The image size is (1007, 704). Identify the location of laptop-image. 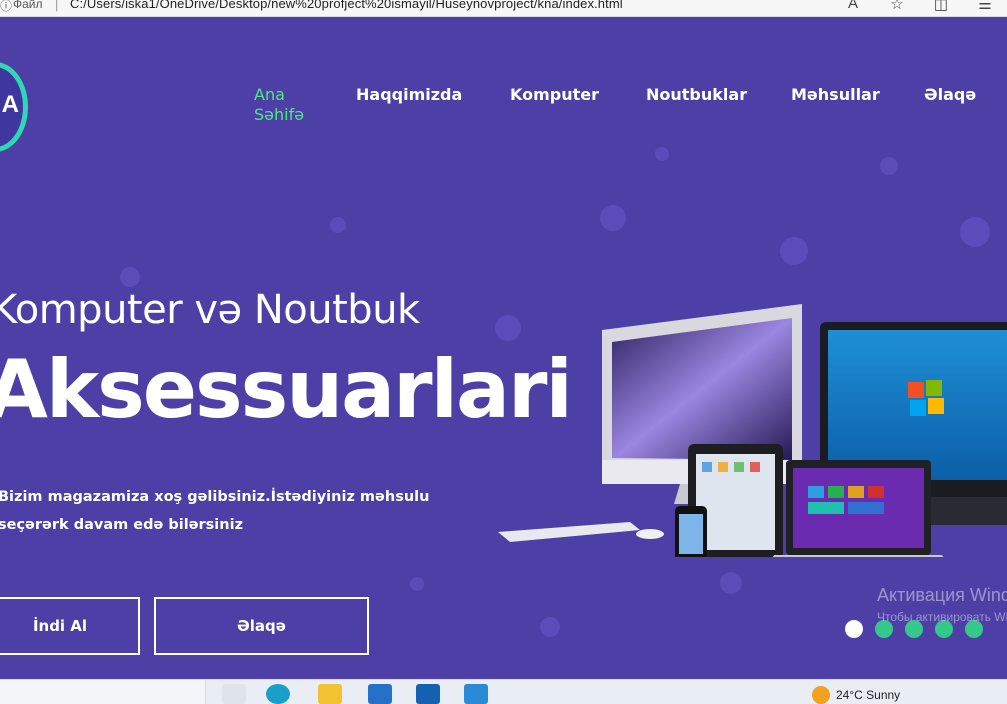
(858, 508).